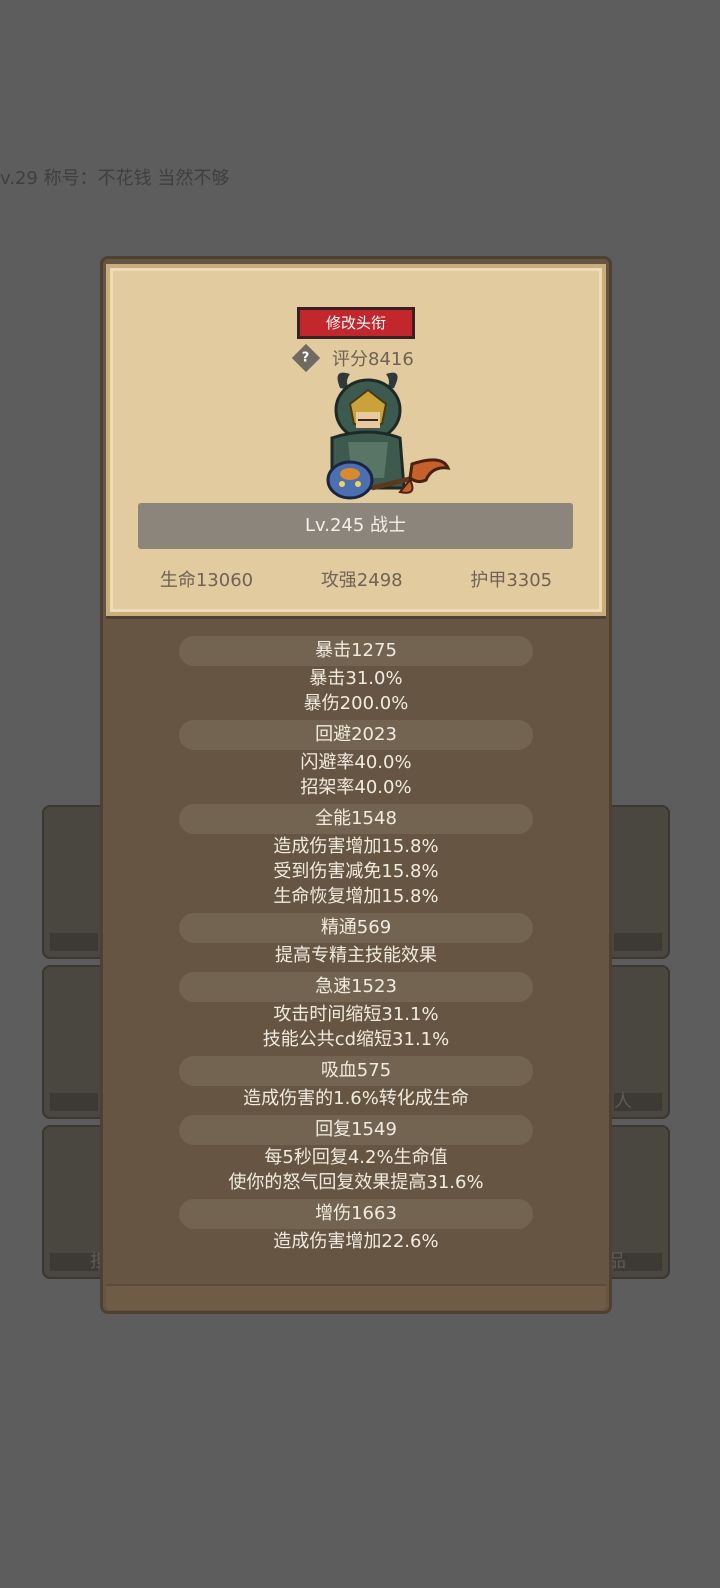 The width and height of the screenshot is (720, 1588). I want to click on attribute-header: 吸血575, so click(356, 1071).